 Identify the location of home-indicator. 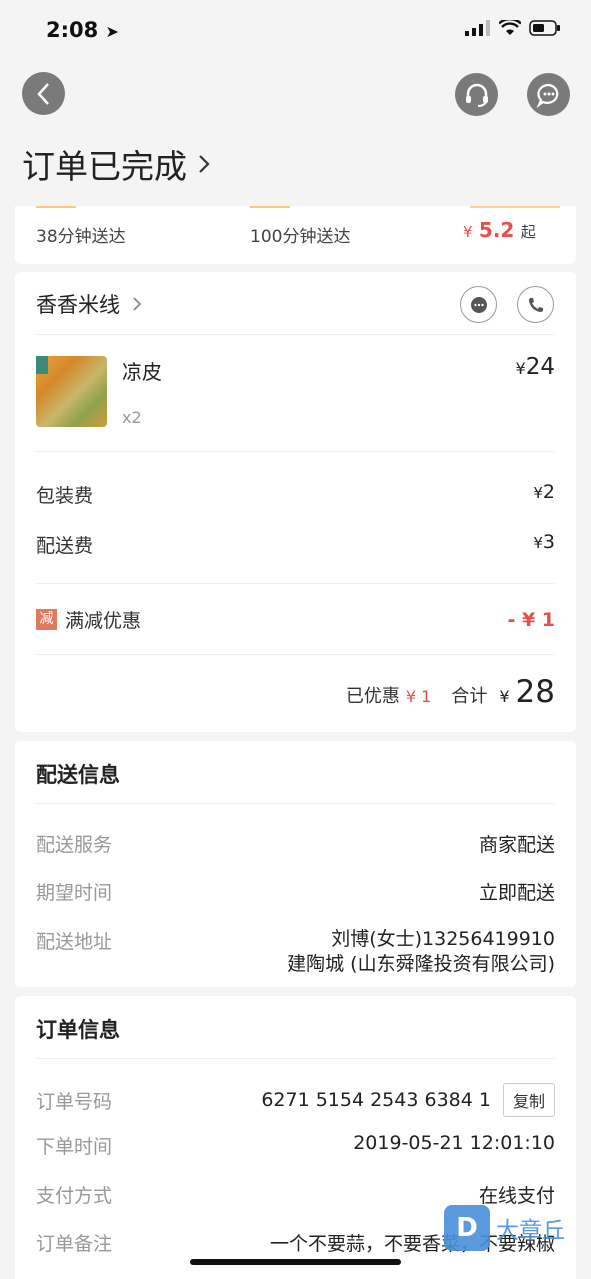
(295, 1262).